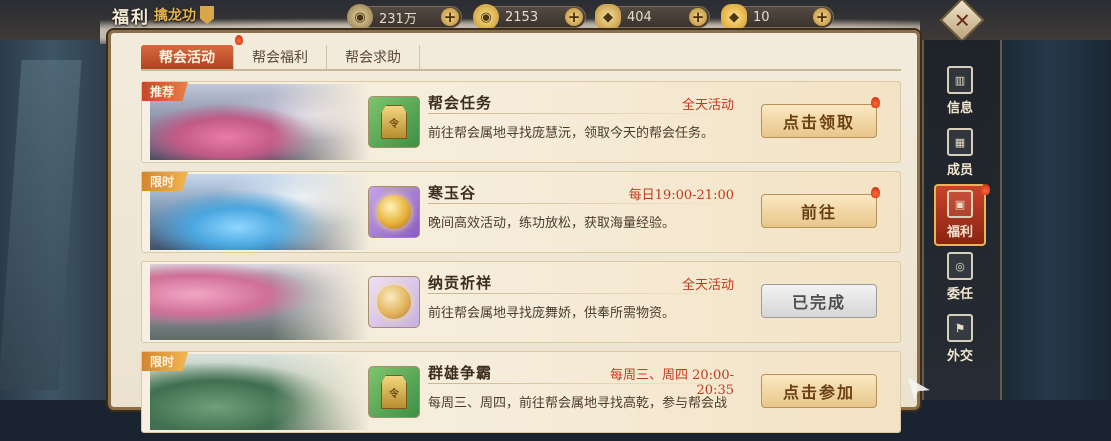 Image resolution: width=1111 pixels, height=441 pixels. What do you see at coordinates (608, 17) in the screenshot?
I see `ingot-icon: ◆` at bounding box center [608, 17].